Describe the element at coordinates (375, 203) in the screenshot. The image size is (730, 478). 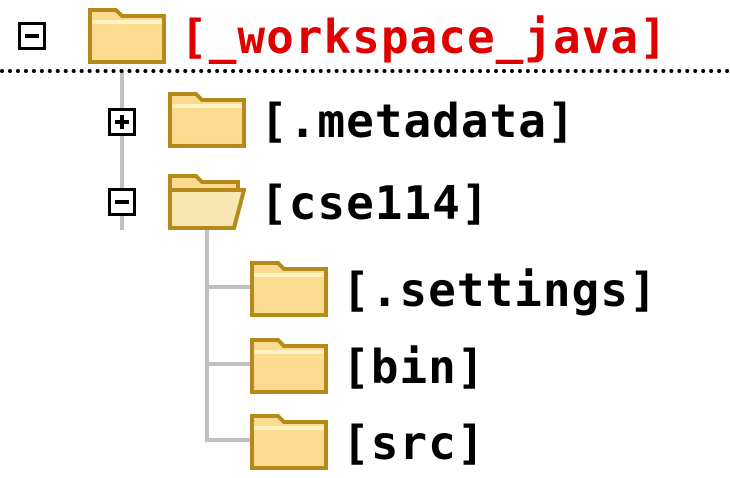
I see `tree-node-label: [cse114]` at that location.